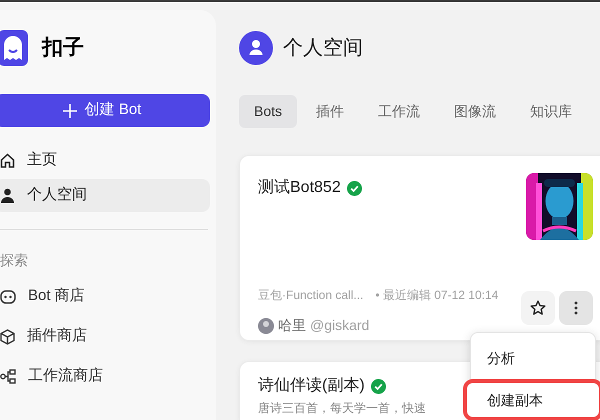 Image resolution: width=600 pixels, height=420 pixels. I want to click on workflow-icon, so click(8, 376).